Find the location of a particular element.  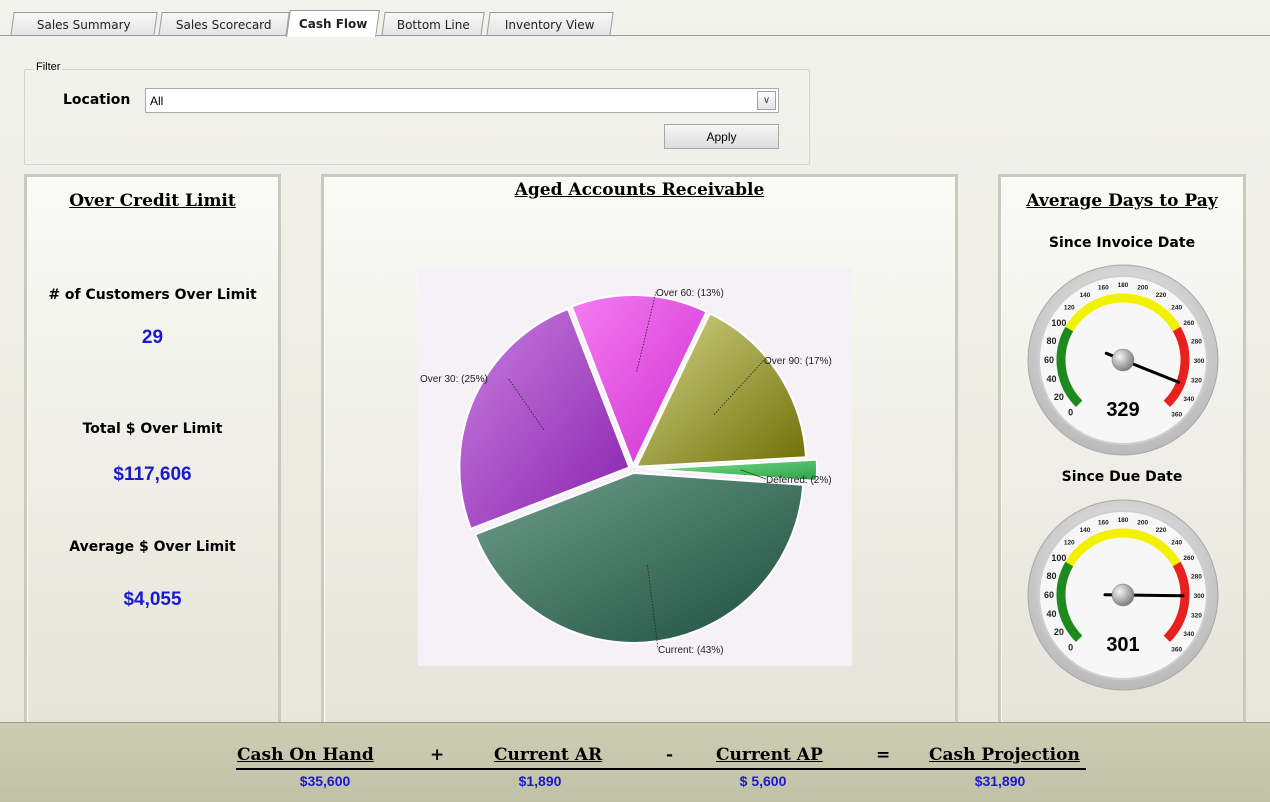

pie-label-over-60: Over 60: (13%) is located at coordinates (690, 293).